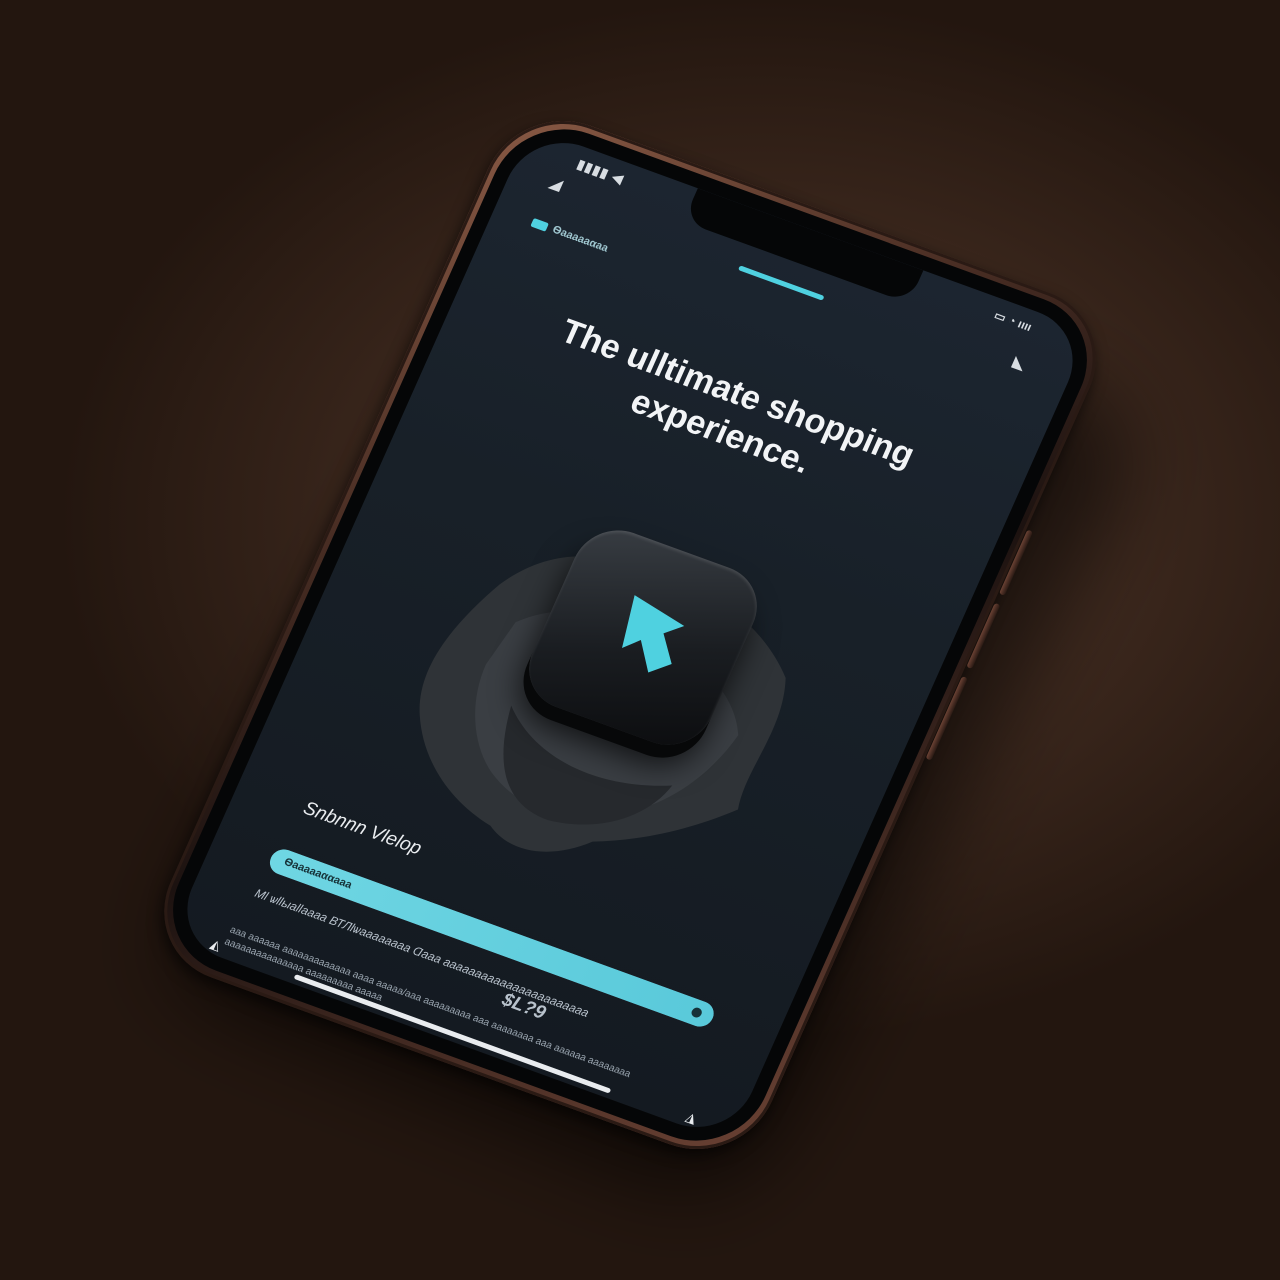 The width and height of the screenshot is (1280, 1280). What do you see at coordinates (216, 945) in the screenshot?
I see `nav-left-icon: ◭` at bounding box center [216, 945].